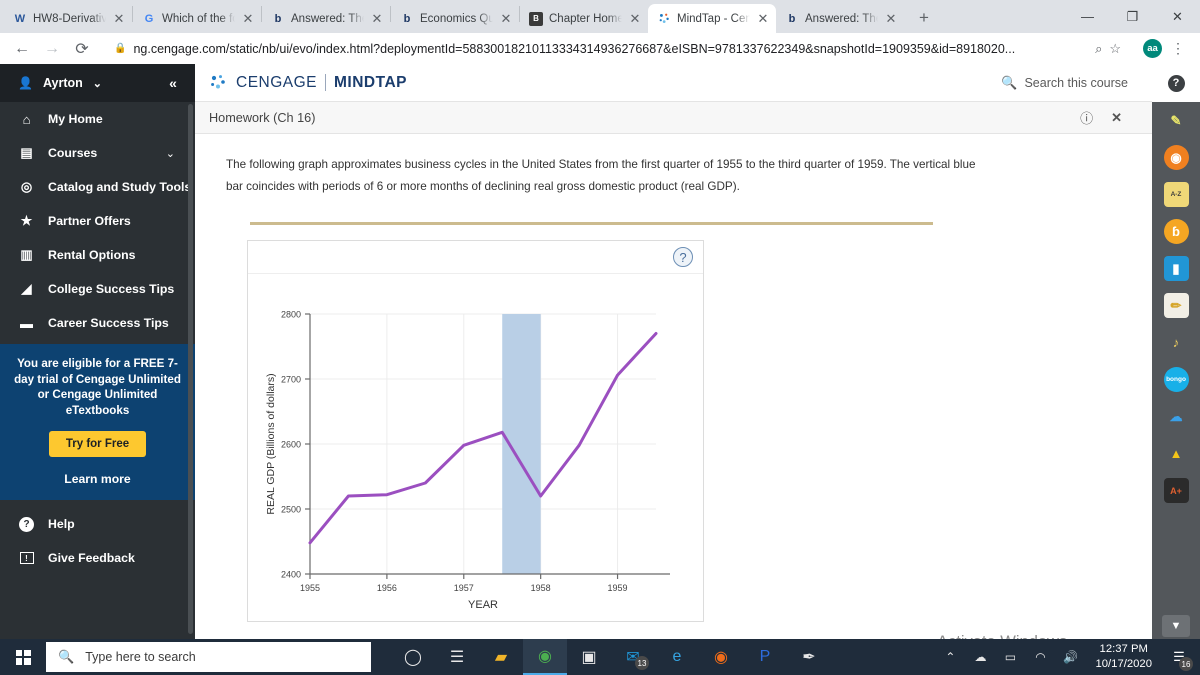 The width and height of the screenshot is (1200, 675). I want to click on bongo-icon: bongo, so click(1176, 379).